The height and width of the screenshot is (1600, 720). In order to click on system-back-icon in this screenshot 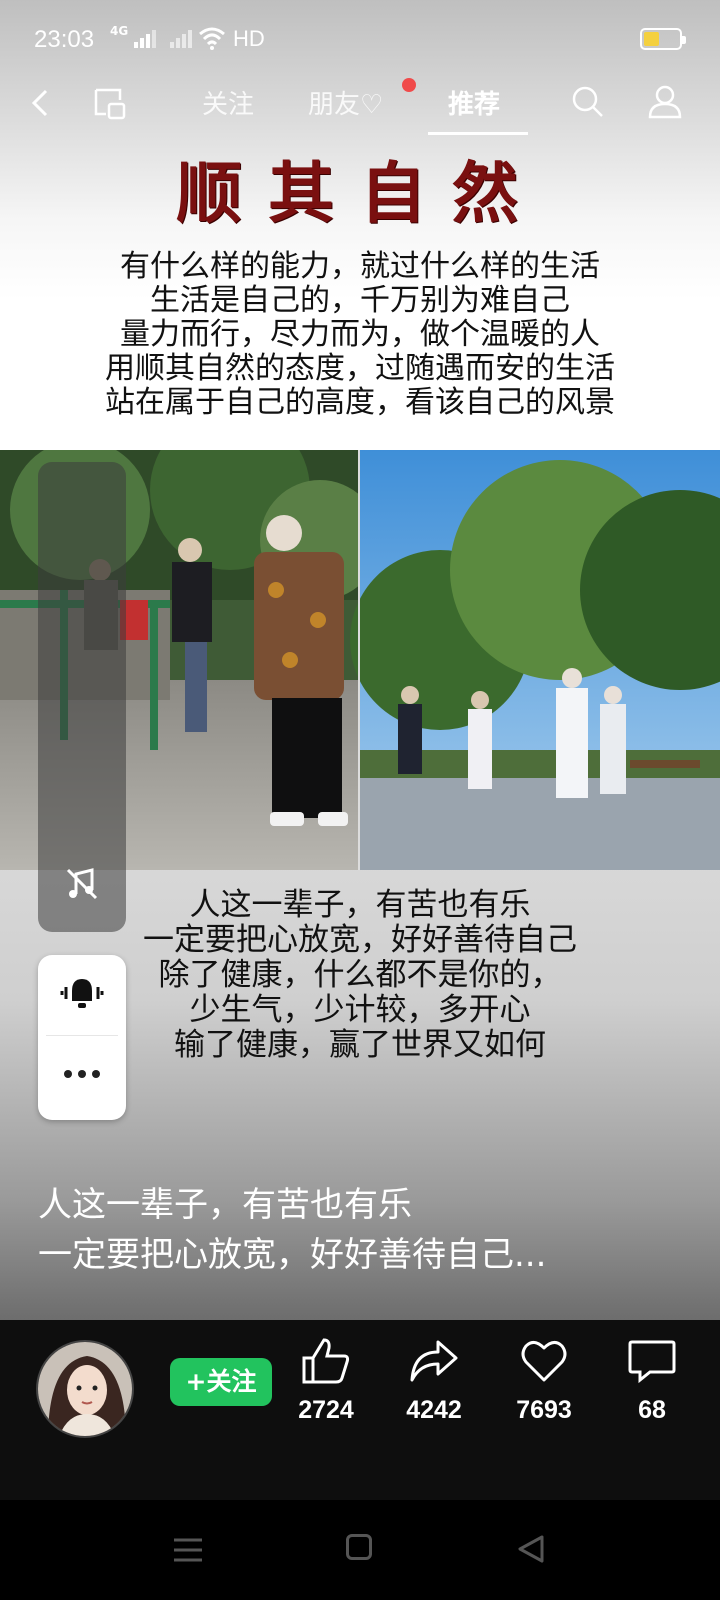, I will do `click(531, 1549)`.